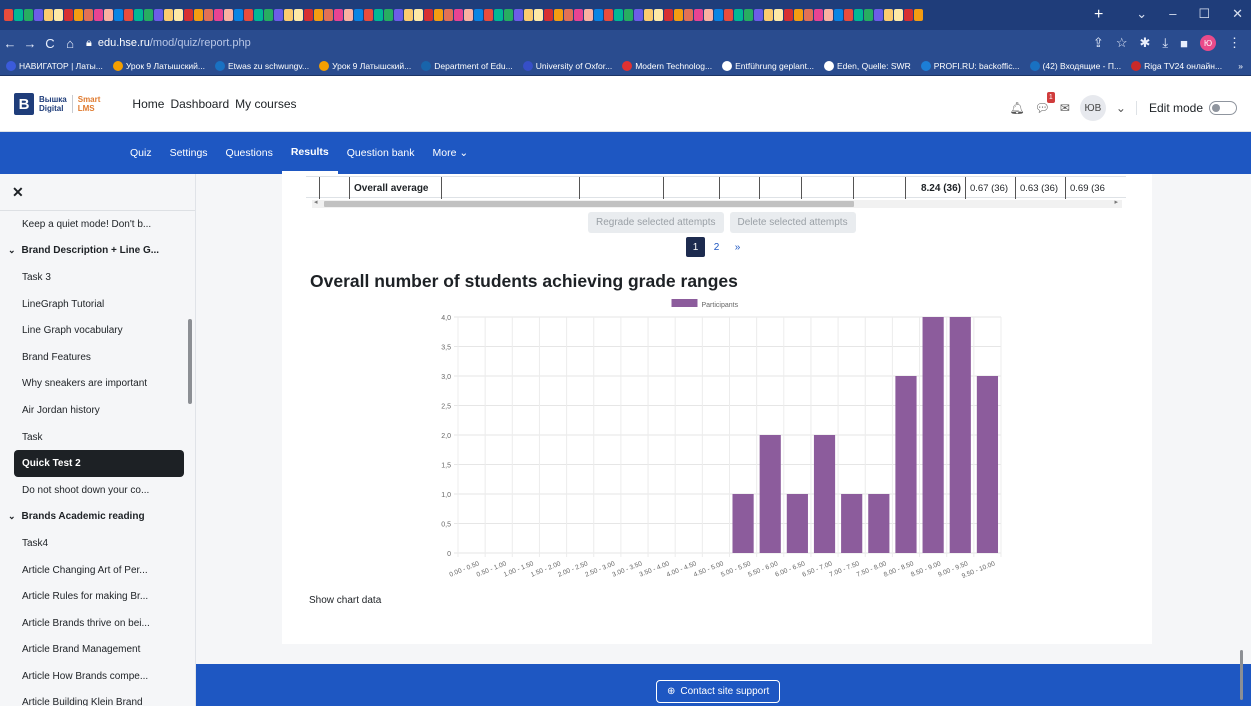  Describe the element at coordinates (57, 104) in the screenshot. I see `site-logo: В Вышка Digital Smart LMS` at that location.